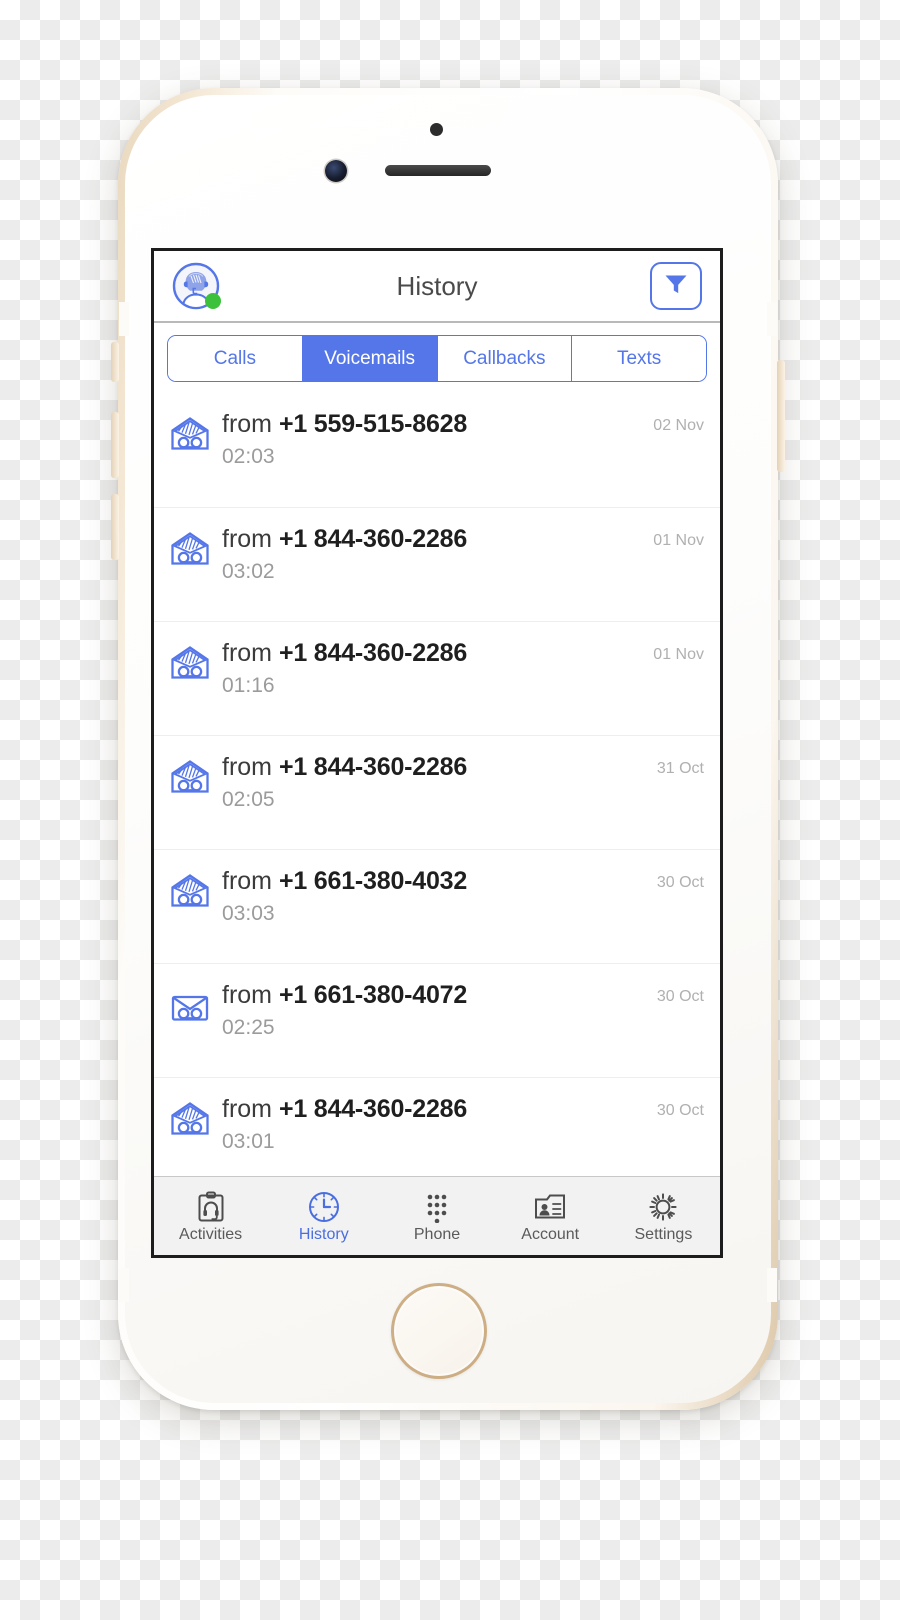 This screenshot has width=900, height=1620. What do you see at coordinates (639, 358) in the screenshot?
I see `segment-texts: Texts` at bounding box center [639, 358].